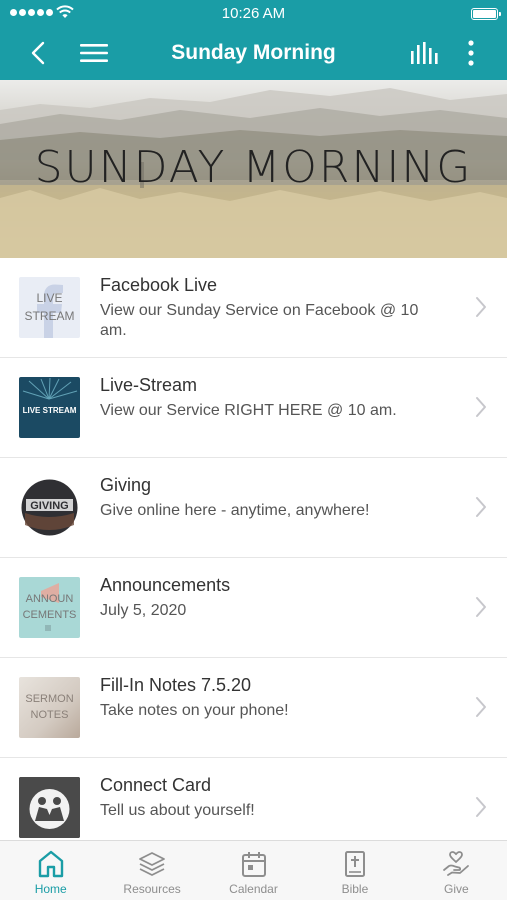 The image size is (507, 900). I want to click on tab-label: Resources, so click(152, 889).